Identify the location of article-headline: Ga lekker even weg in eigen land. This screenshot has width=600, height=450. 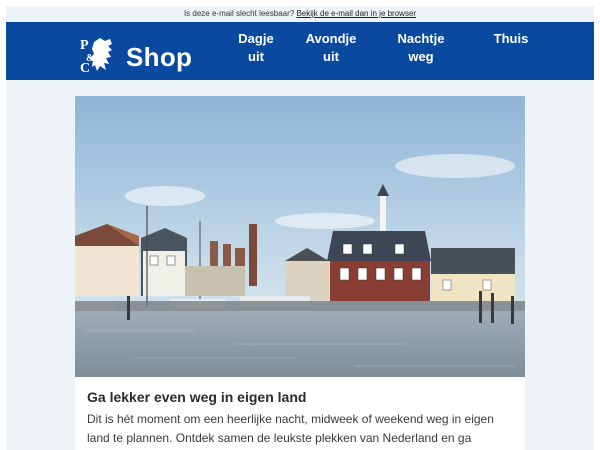
(197, 397).